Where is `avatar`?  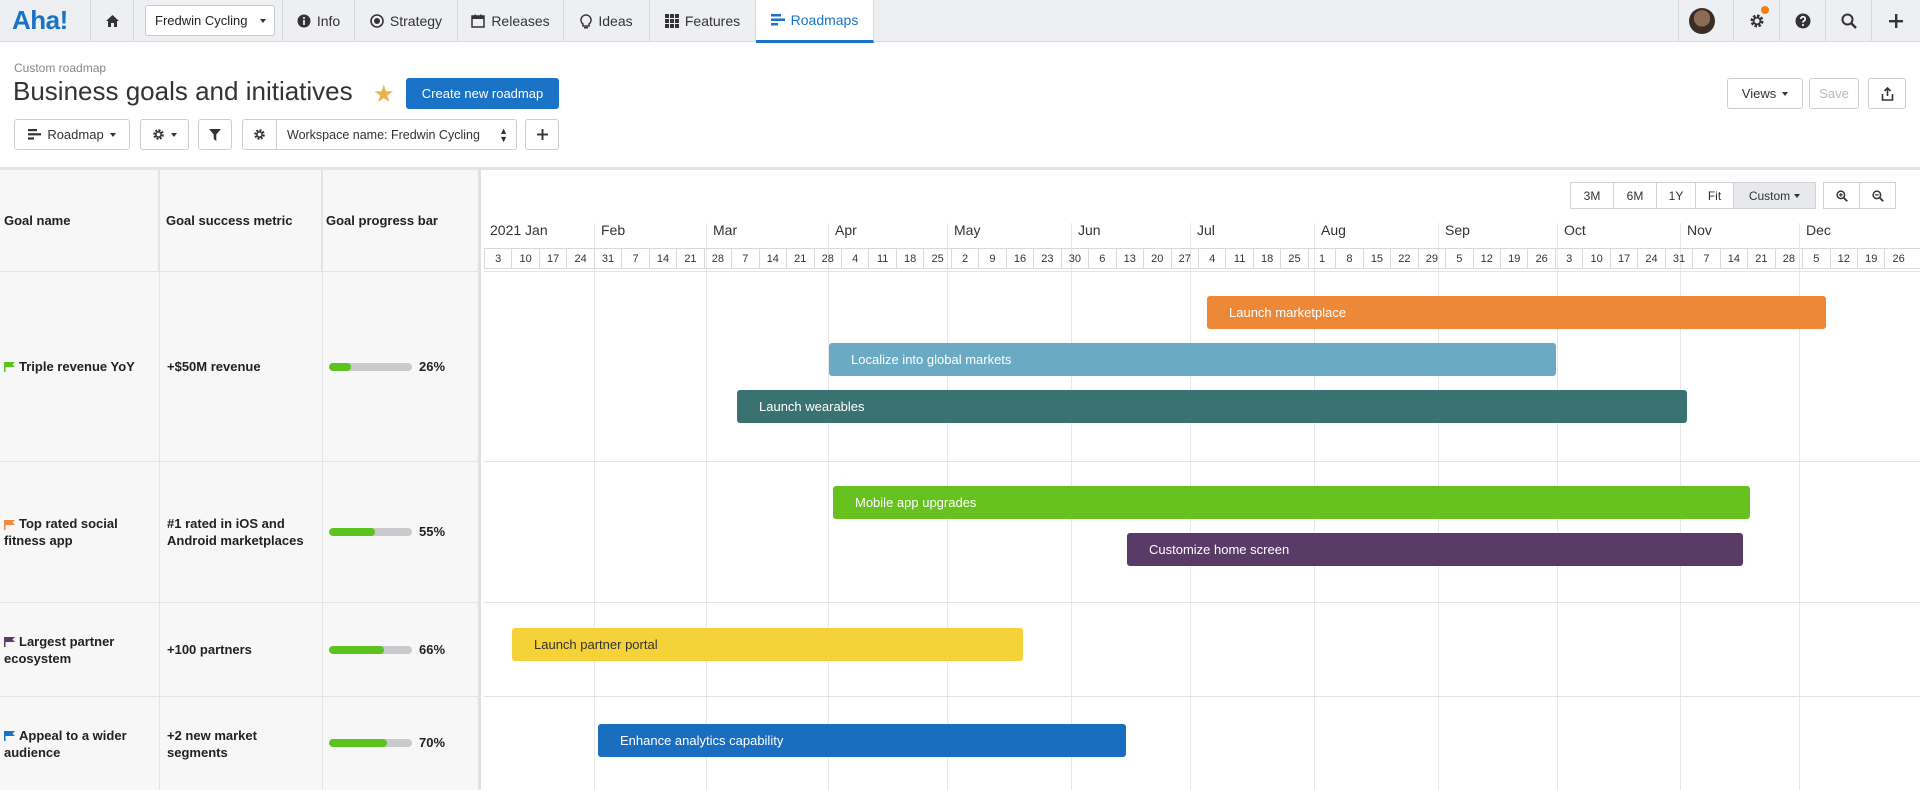 avatar is located at coordinates (1701, 21).